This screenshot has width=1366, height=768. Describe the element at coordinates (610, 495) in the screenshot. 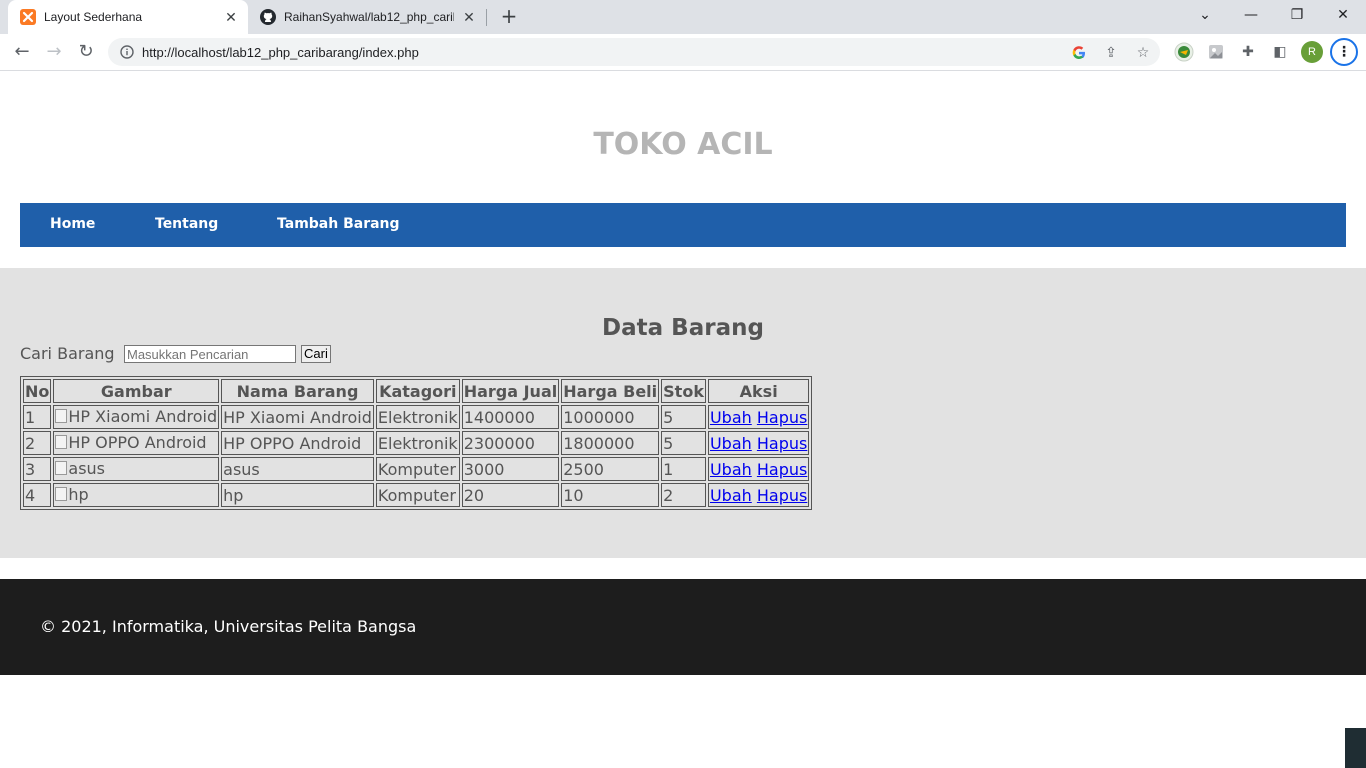

I see `cell-harga-beli: 10` at that location.